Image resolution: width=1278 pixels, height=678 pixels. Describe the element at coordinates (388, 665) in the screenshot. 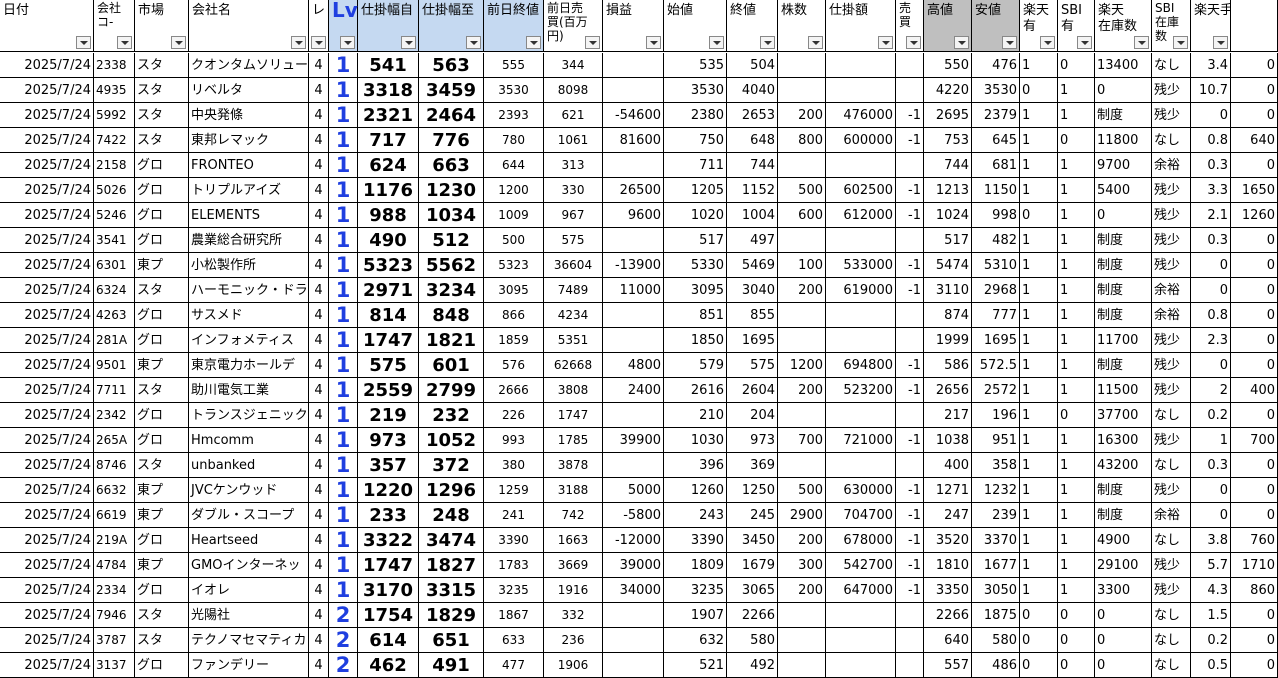

I see `cell-from: 462` at that location.